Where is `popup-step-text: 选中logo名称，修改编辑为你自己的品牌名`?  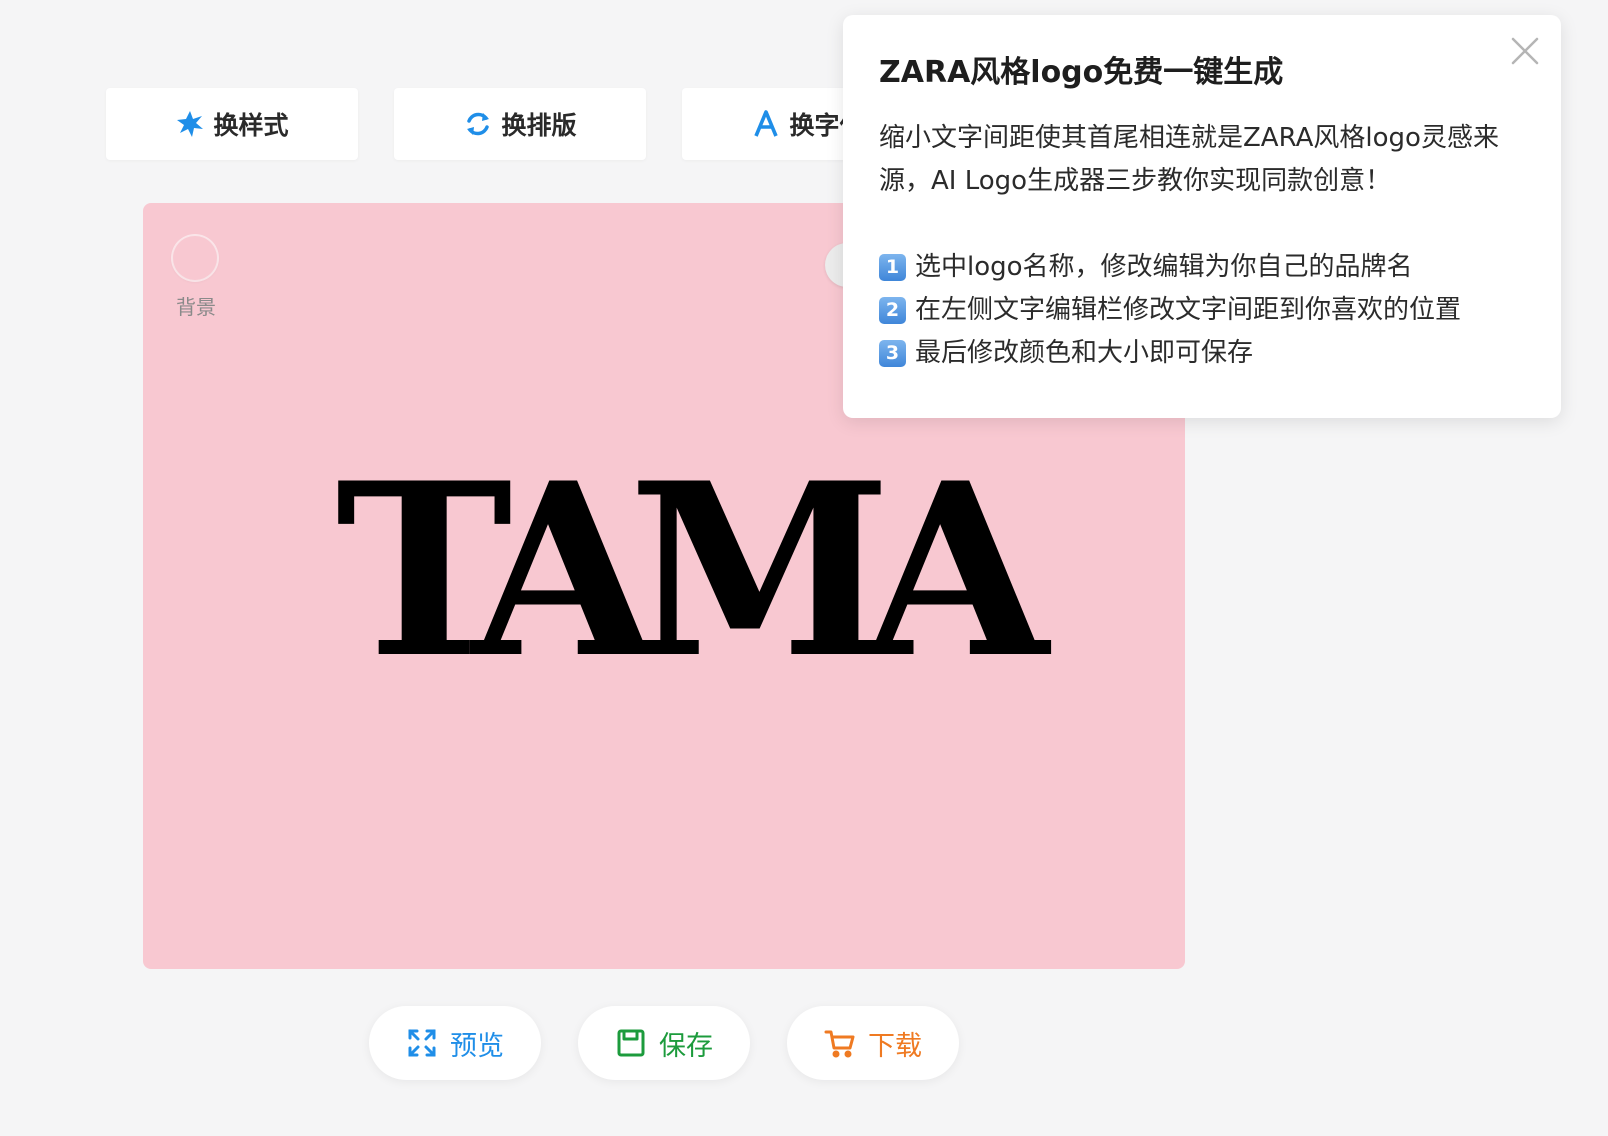 popup-step-text: 选中logo名称，修改编辑为你自己的品牌名 is located at coordinates (1164, 267).